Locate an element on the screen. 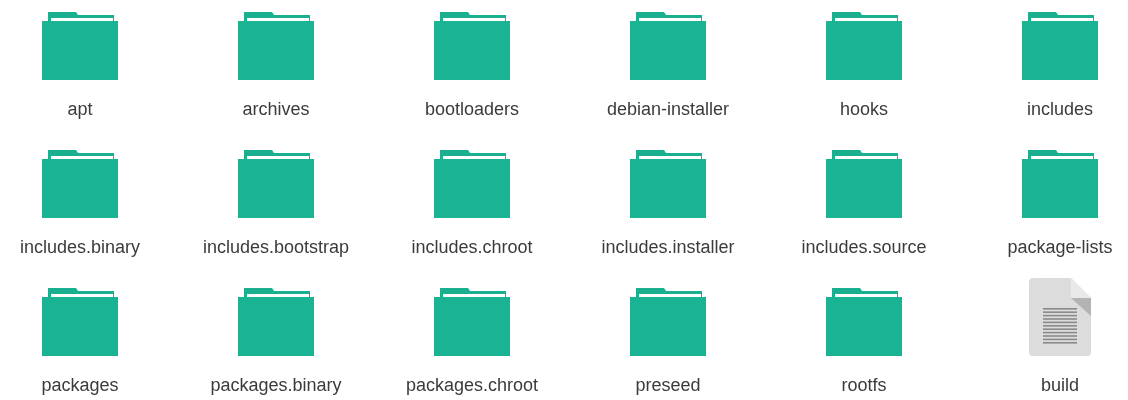 The image size is (1128, 400). file-name: debian-installer is located at coordinates (668, 109).